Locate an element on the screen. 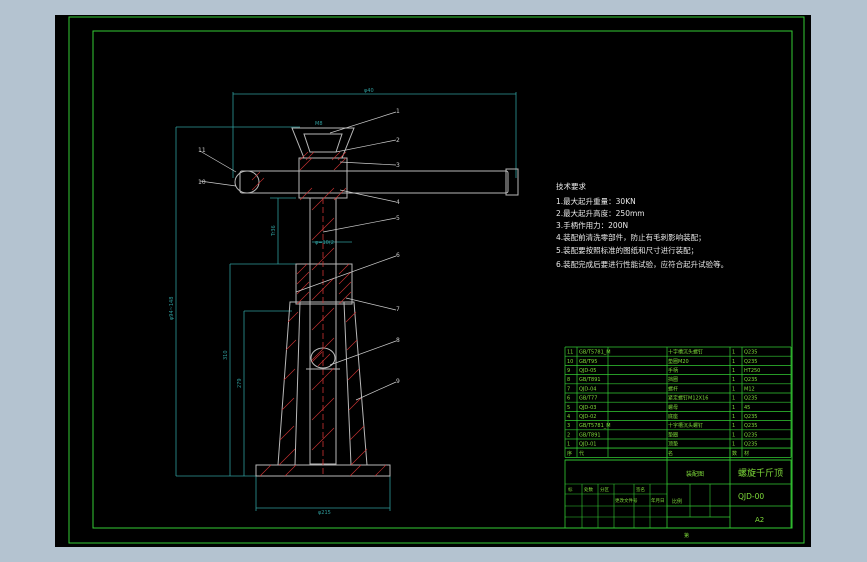 The width and height of the screenshot is (867, 562). parts-cell: QJD-03 is located at coordinates (587, 408).